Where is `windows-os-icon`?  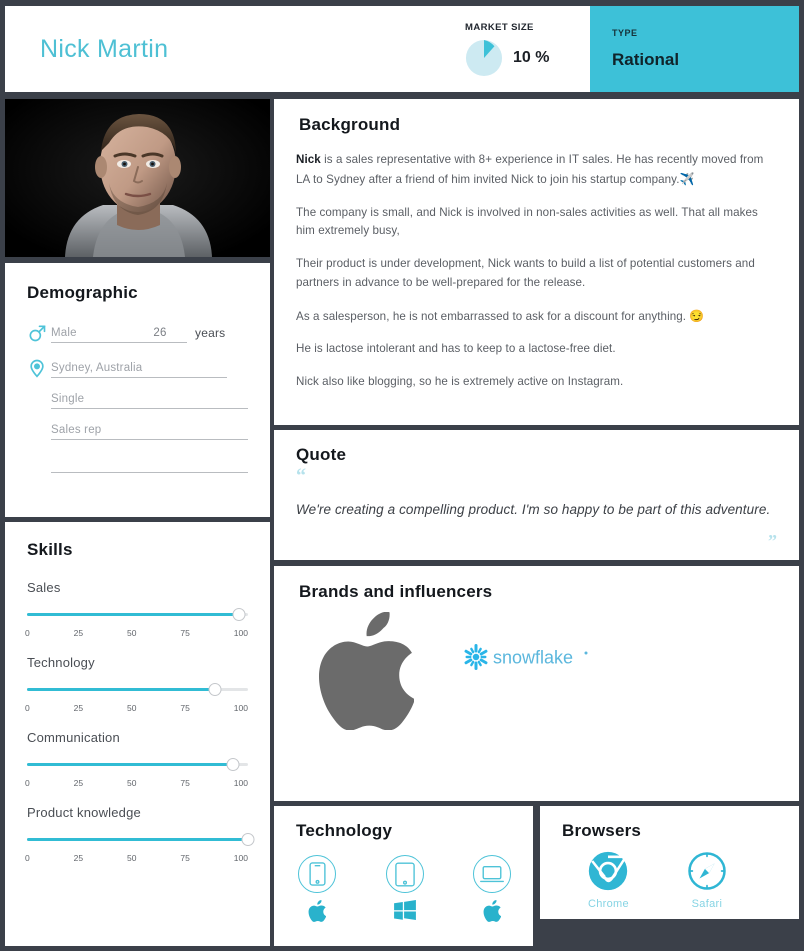
windows-os-icon is located at coordinates (404, 912).